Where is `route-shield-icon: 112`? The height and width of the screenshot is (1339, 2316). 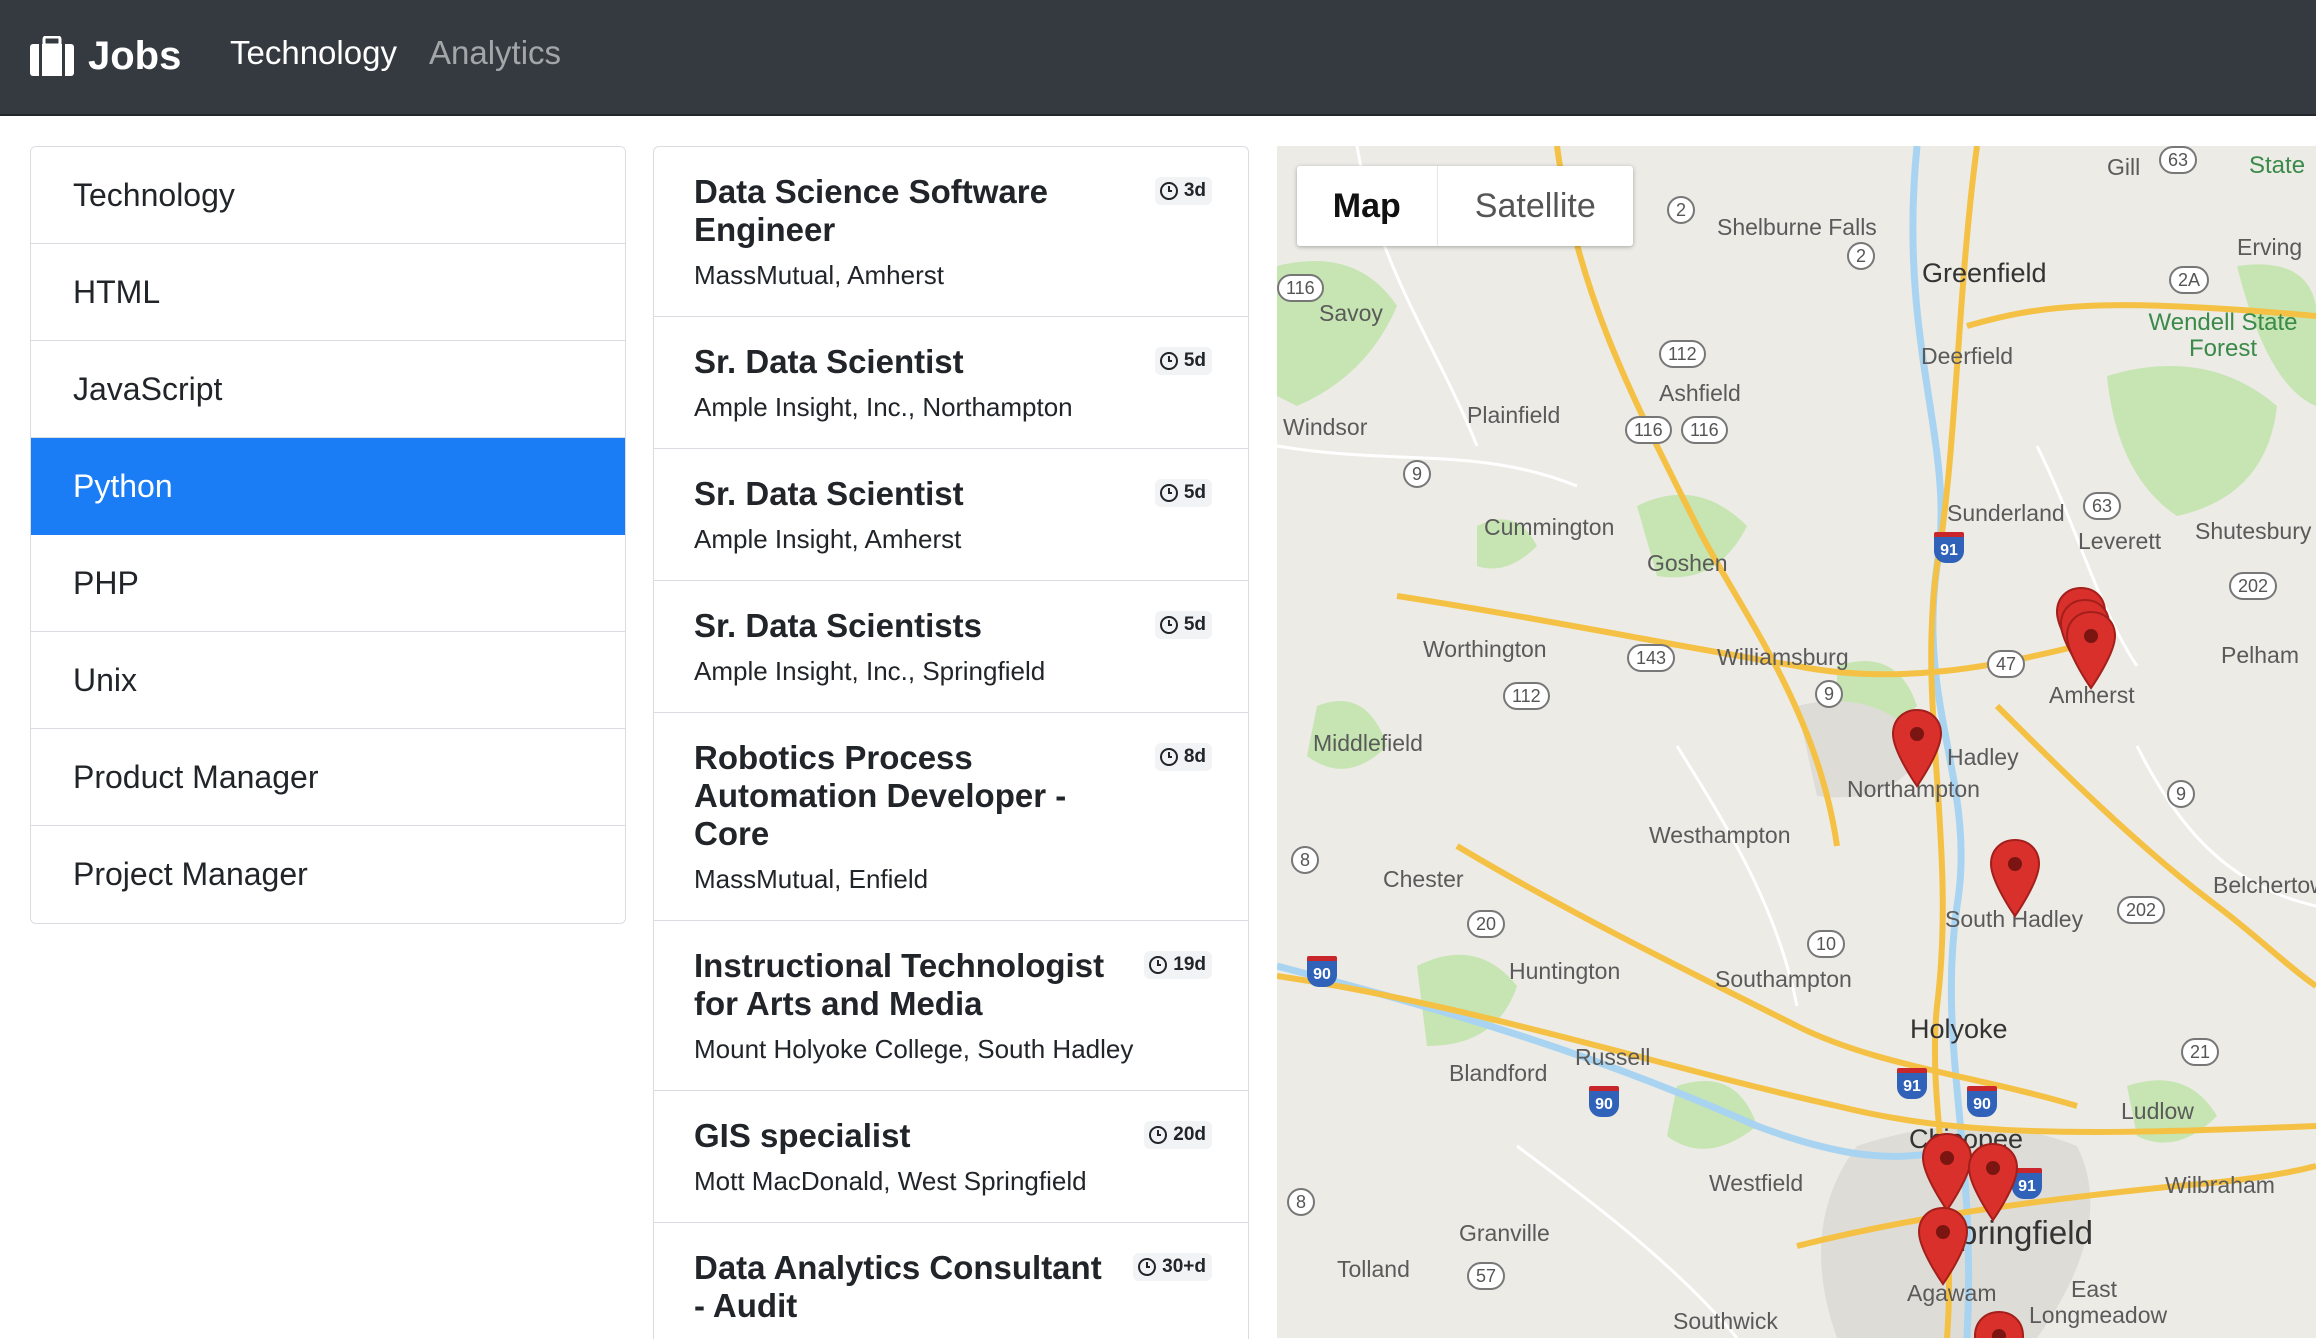
route-shield-icon: 112 is located at coordinates (1526, 696).